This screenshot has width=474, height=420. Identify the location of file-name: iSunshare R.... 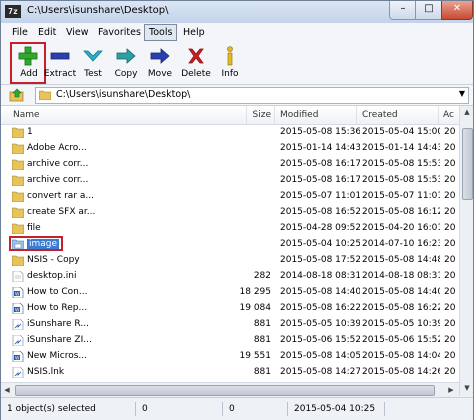
(58, 324).